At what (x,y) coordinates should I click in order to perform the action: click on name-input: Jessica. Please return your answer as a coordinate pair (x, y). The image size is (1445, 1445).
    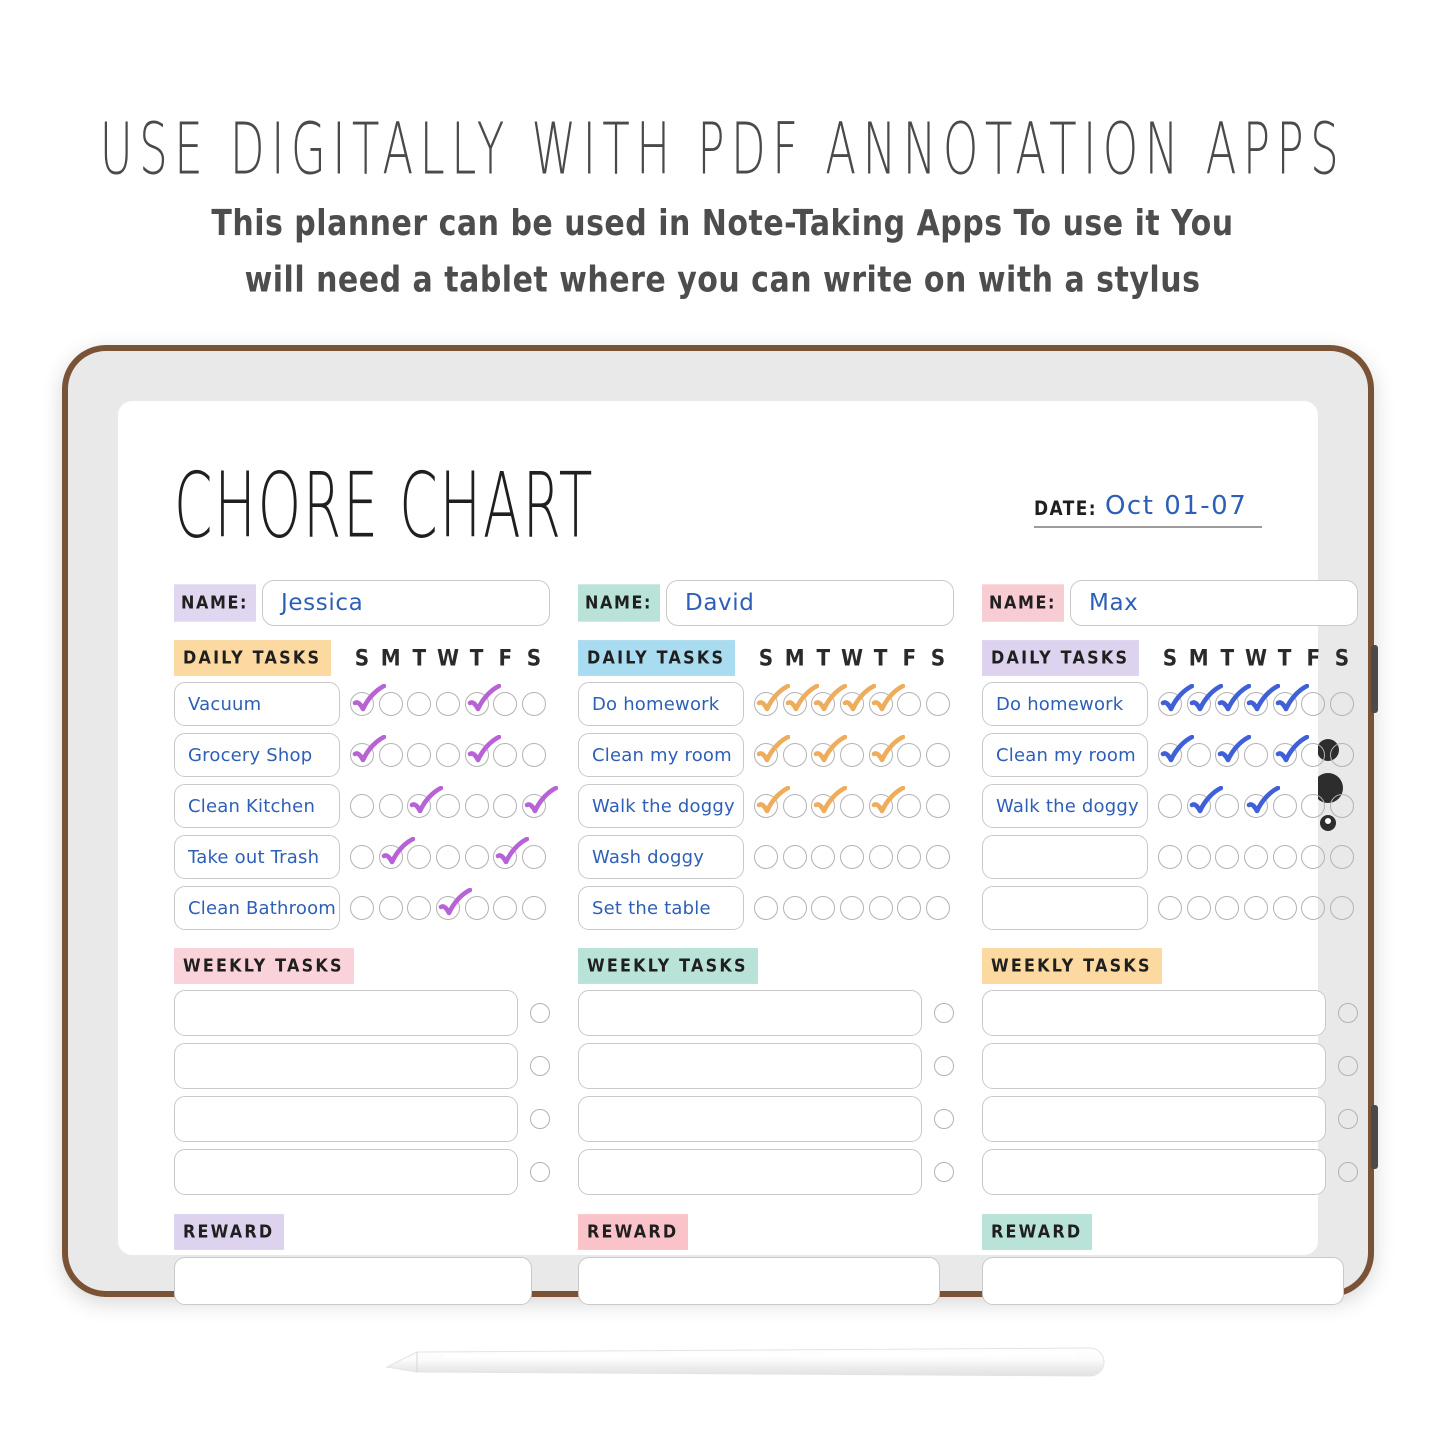
    Looking at the image, I should click on (406, 603).